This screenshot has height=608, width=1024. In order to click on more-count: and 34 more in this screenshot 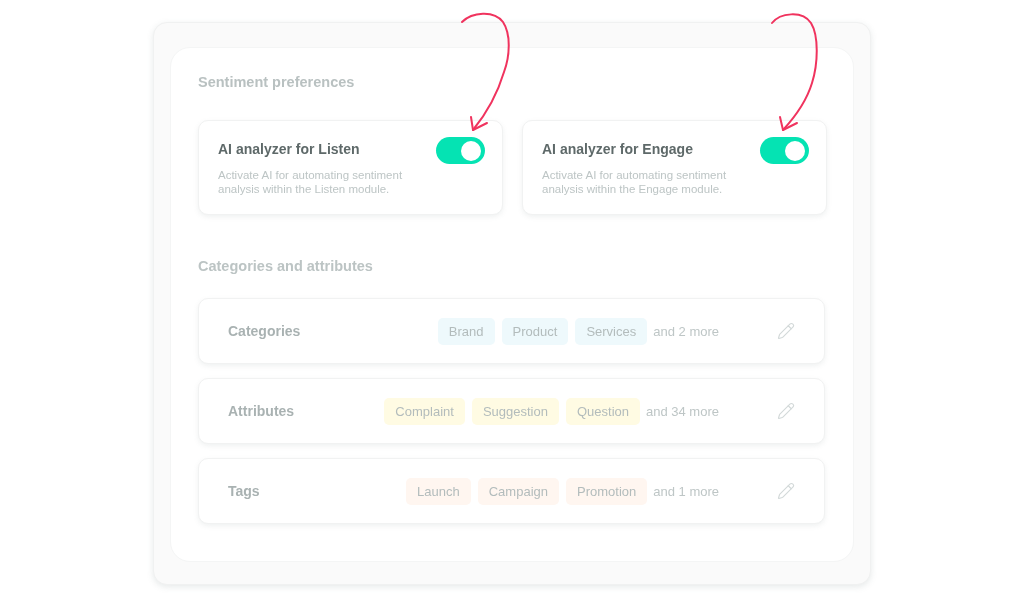, I will do `click(682, 411)`.